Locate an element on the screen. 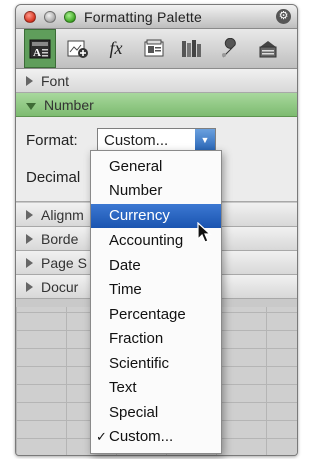 The width and height of the screenshot is (320, 459). palette-toolbar: A fx is located at coordinates (156, 49).